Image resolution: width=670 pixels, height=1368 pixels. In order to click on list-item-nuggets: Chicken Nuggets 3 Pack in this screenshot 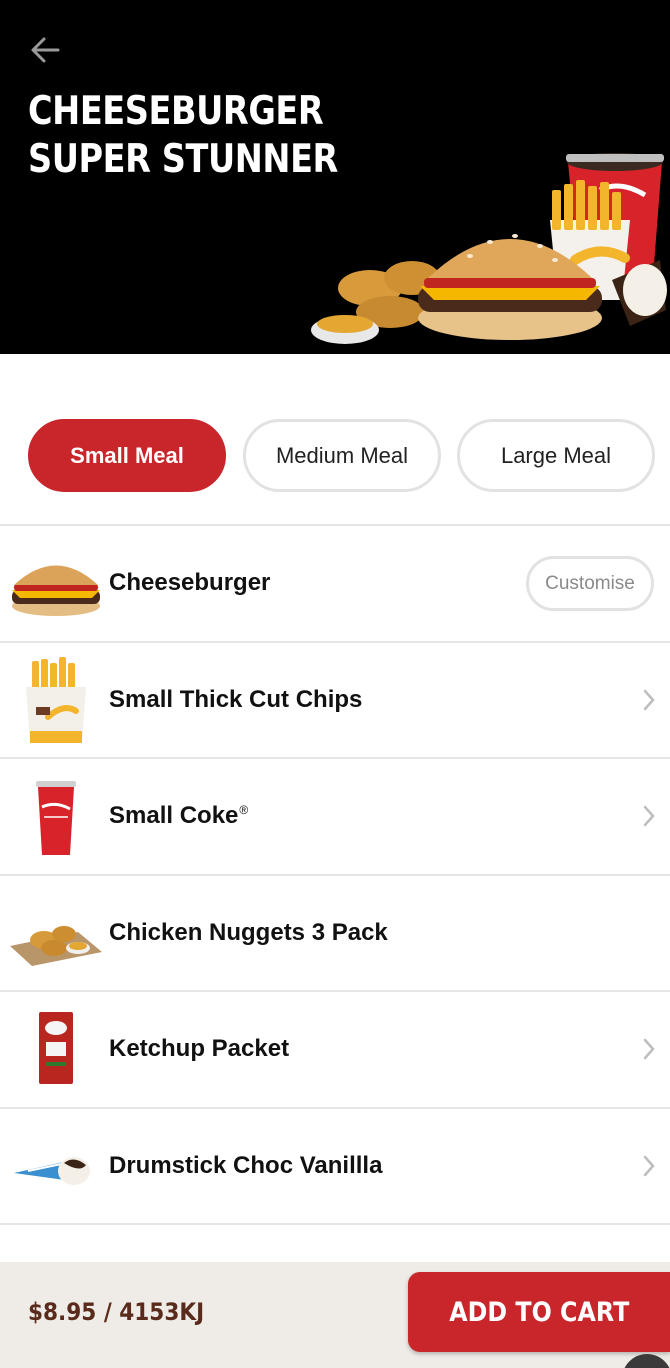, I will do `click(335, 934)`.